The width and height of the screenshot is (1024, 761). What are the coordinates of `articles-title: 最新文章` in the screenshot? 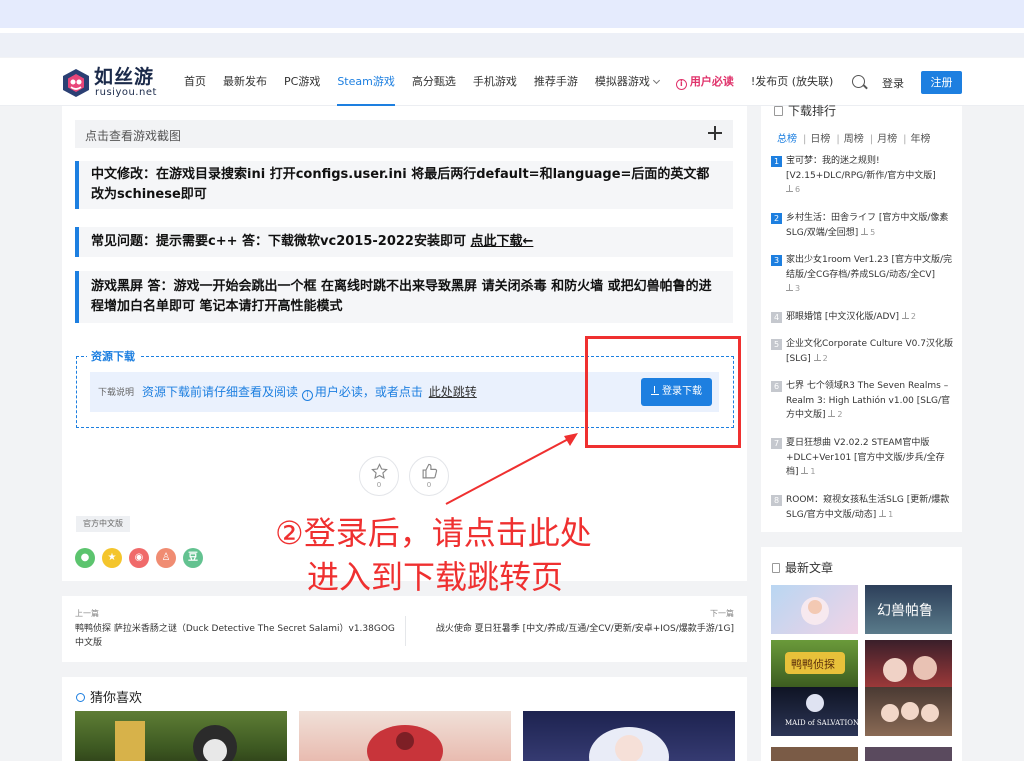 It's located at (802, 567).